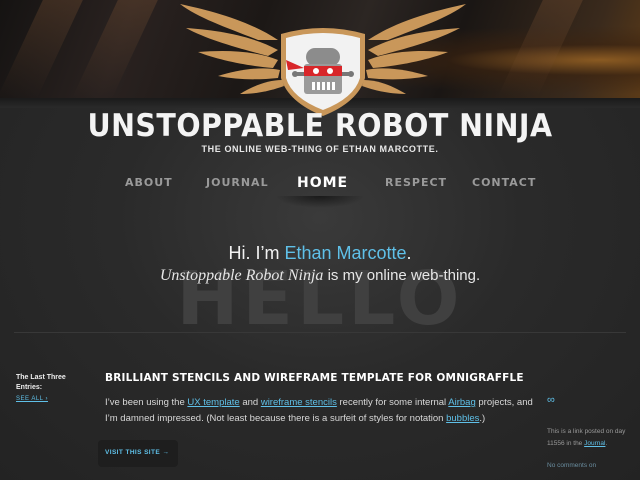 This screenshot has width=640, height=480. I want to click on post-text: and, so click(250, 402).